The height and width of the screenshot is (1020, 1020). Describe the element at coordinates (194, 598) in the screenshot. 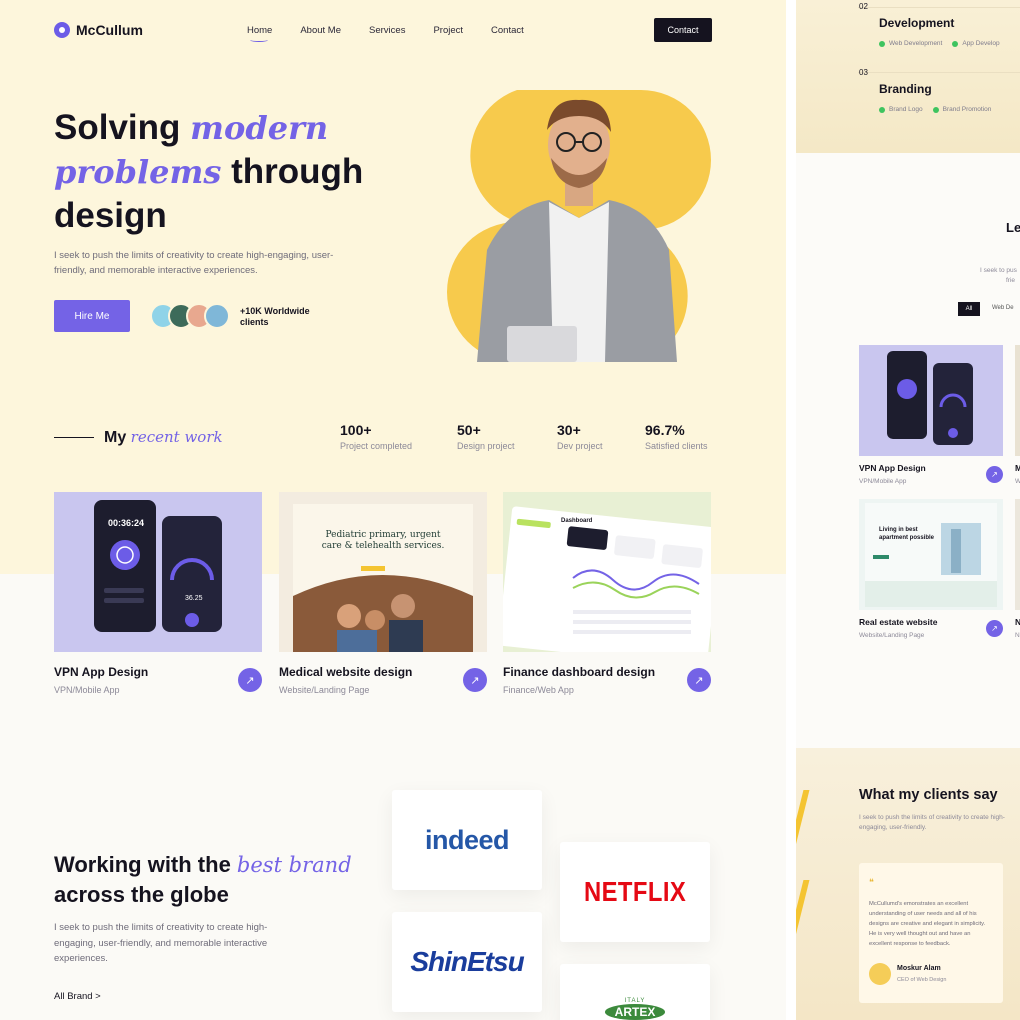

I see `vpn-speed: 36.25` at that location.